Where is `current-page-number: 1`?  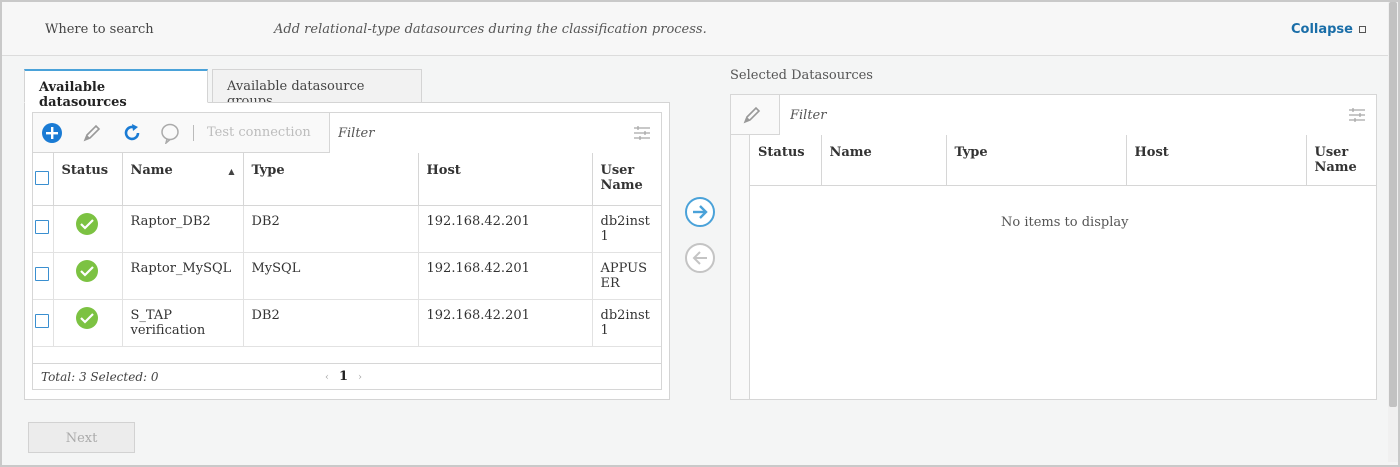 current-page-number: 1 is located at coordinates (343, 376).